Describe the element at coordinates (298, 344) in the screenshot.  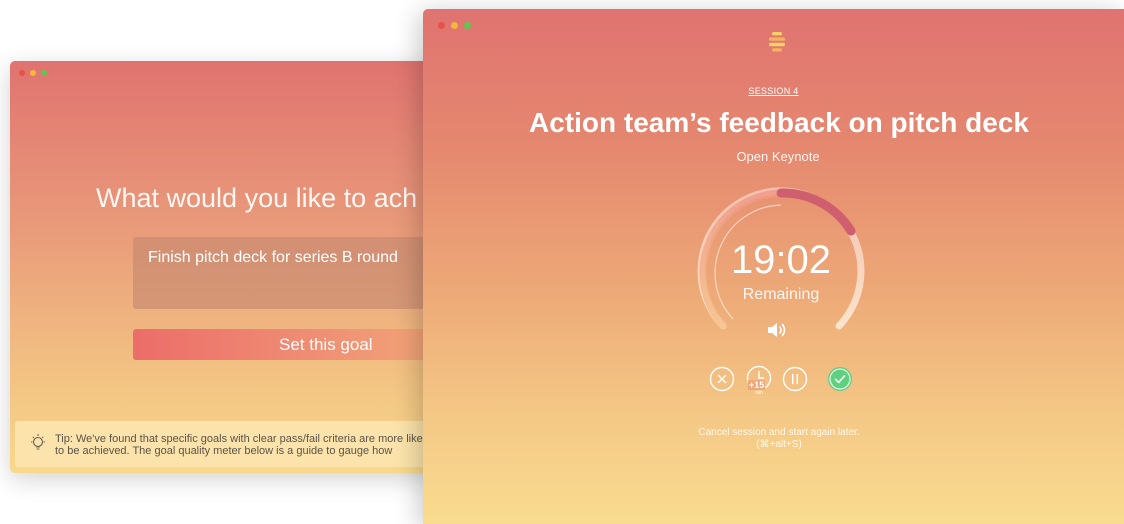
I see `set-goal-button: Set this goal` at that location.